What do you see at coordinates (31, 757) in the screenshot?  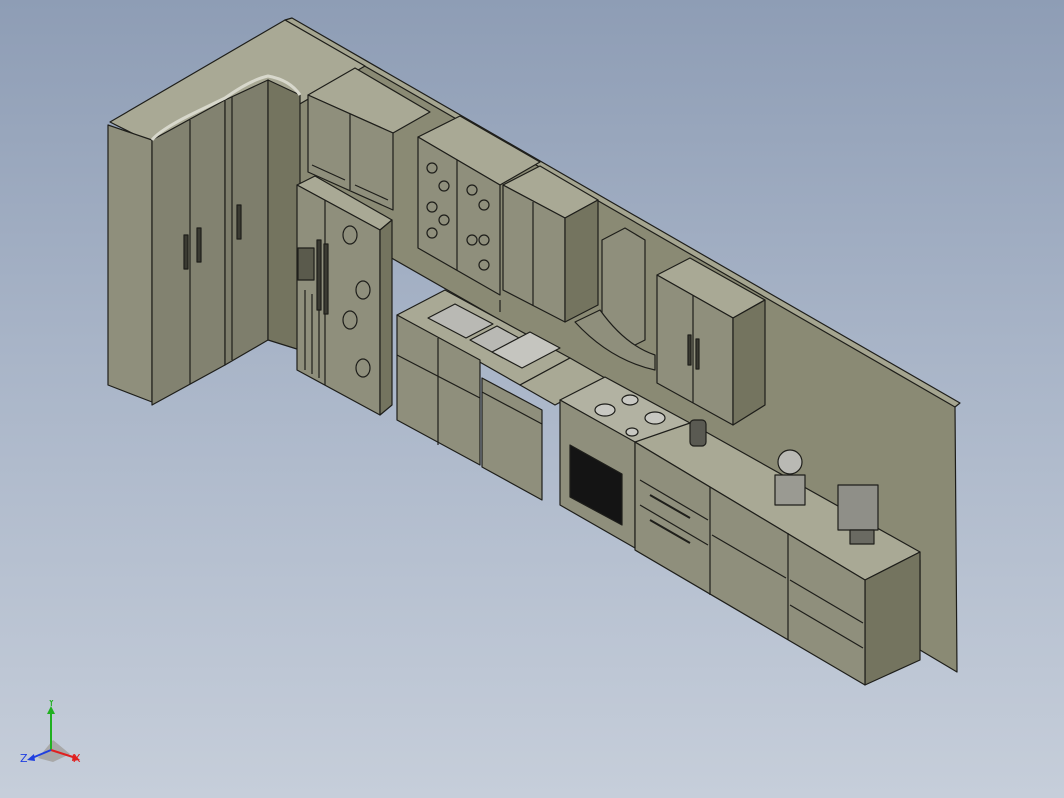 I see `axis-z-arrow` at bounding box center [31, 757].